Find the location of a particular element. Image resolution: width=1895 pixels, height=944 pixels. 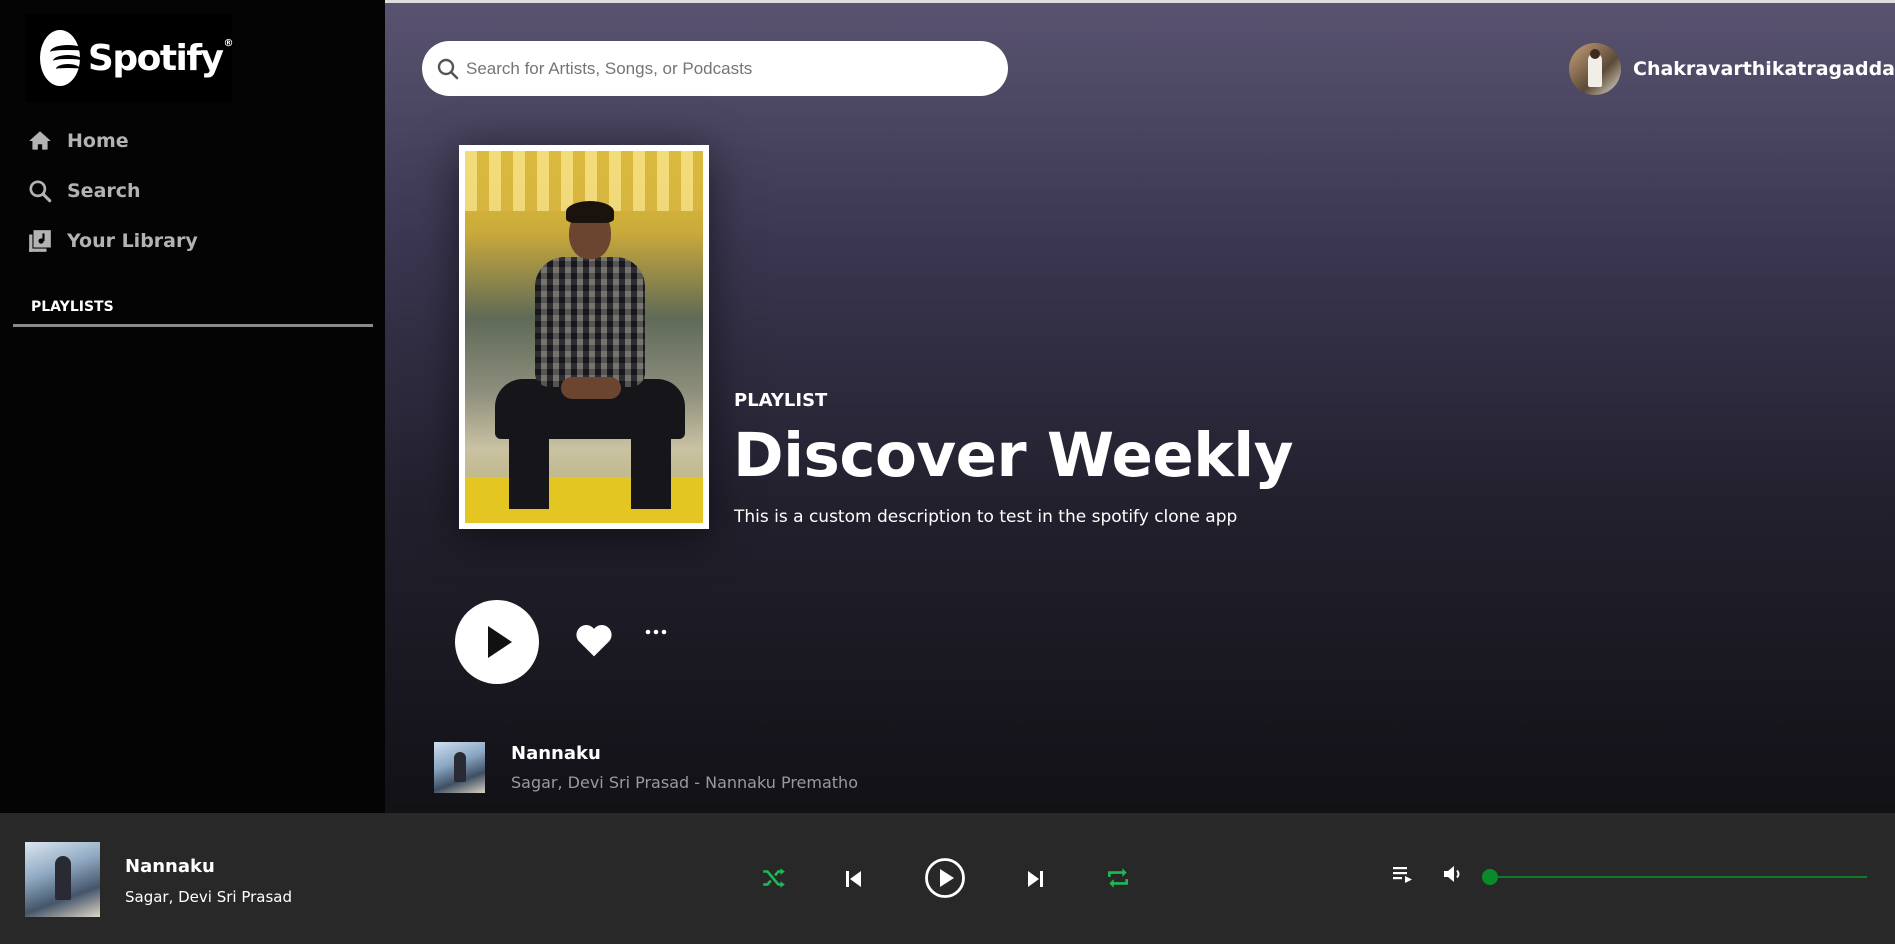

search-bar is located at coordinates (715, 68).